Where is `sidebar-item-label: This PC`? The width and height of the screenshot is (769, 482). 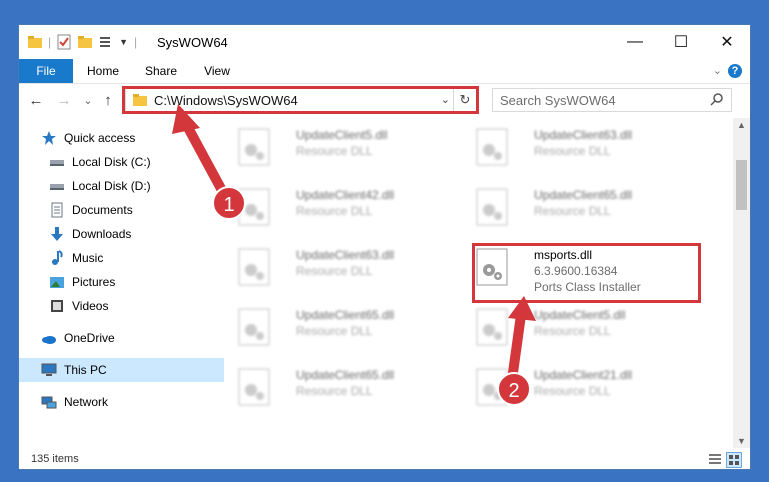
sidebar-item-label: This PC is located at coordinates (85, 370).